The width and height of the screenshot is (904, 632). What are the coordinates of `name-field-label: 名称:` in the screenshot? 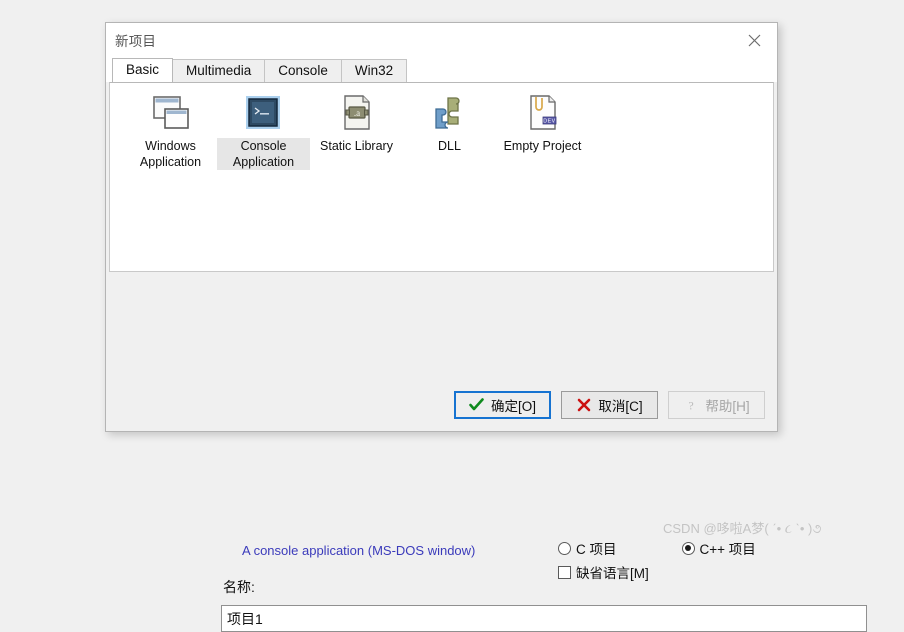 It's located at (239, 587).